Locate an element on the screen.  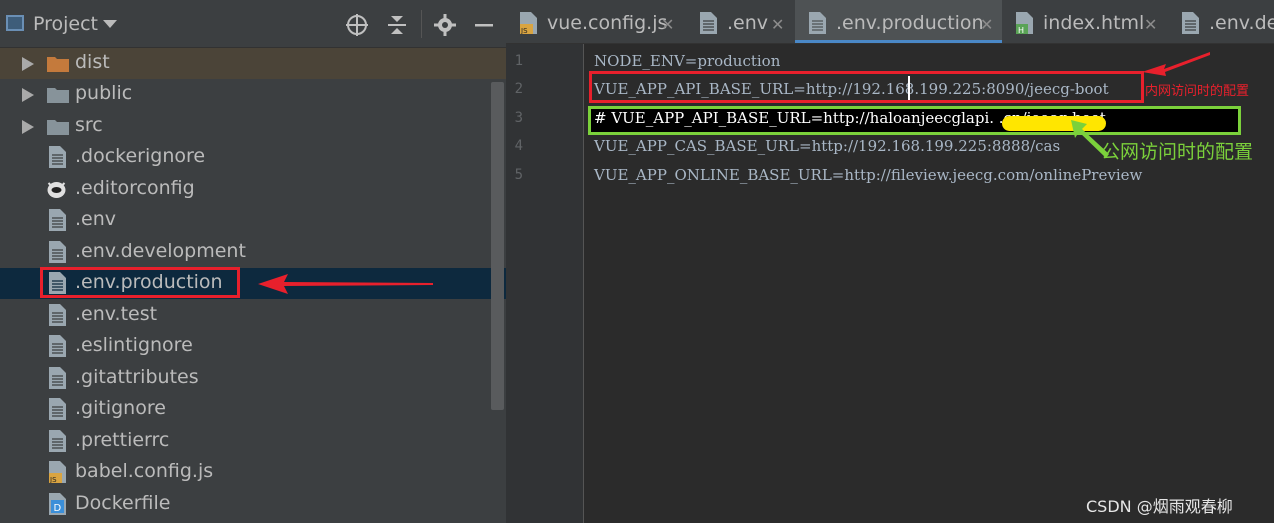
tree-item-env: .env is located at coordinates (253, 220).